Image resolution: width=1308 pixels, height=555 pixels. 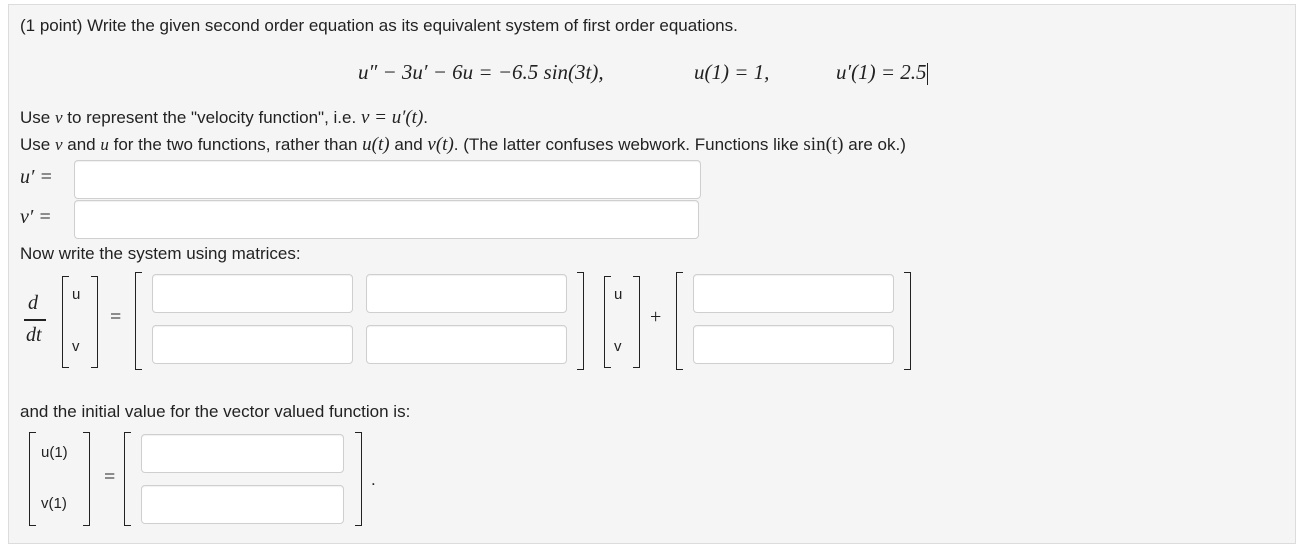 I want to click on instr2-v: v, so click(x=58, y=144).